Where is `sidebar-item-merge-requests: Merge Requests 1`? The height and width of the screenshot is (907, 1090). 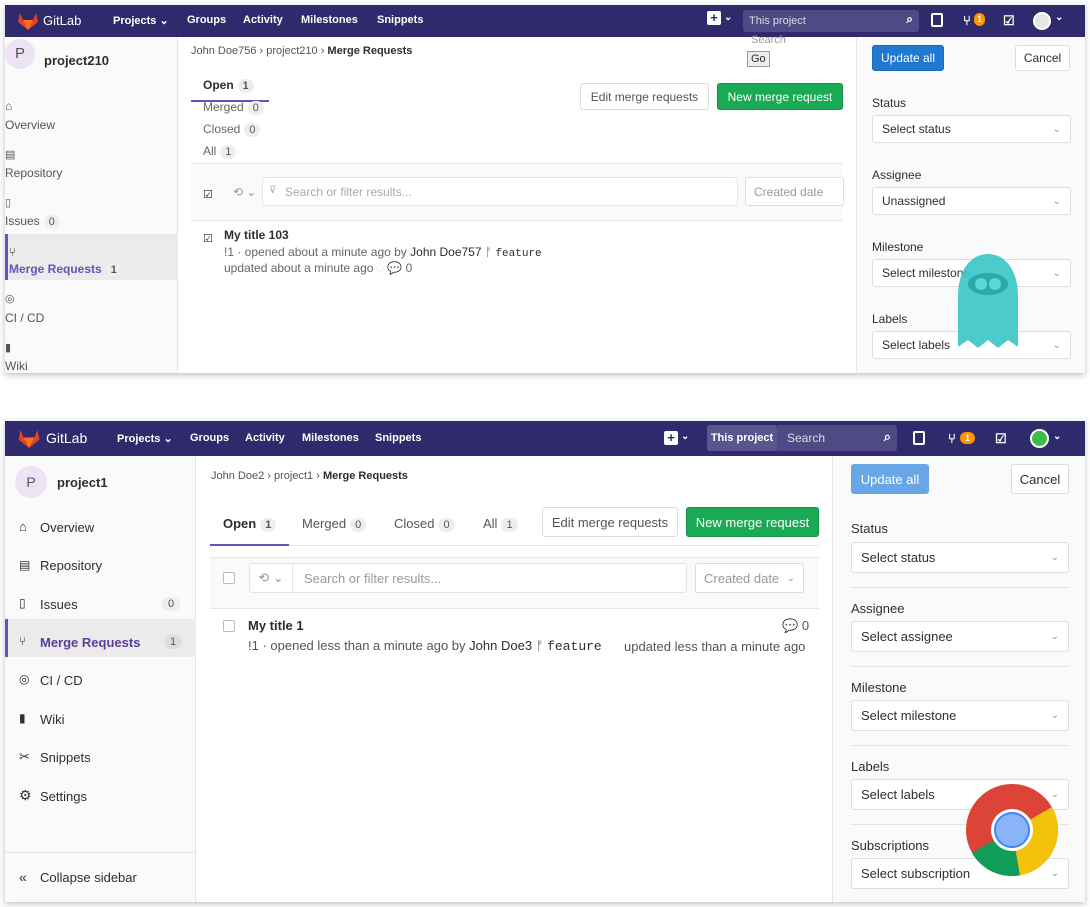
sidebar-item-merge-requests: Merge Requests 1 is located at coordinates (65, 270).